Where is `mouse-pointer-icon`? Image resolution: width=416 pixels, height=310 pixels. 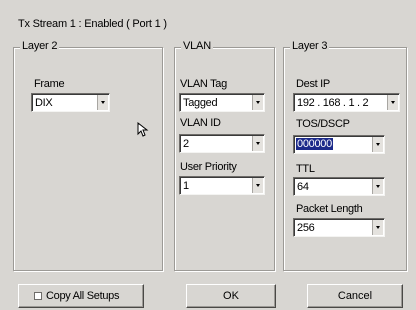 mouse-pointer-icon is located at coordinates (143, 129).